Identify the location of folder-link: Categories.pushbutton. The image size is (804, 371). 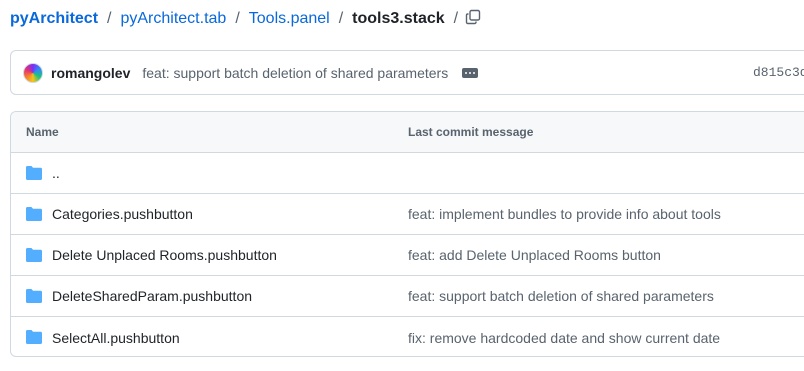
(122, 214).